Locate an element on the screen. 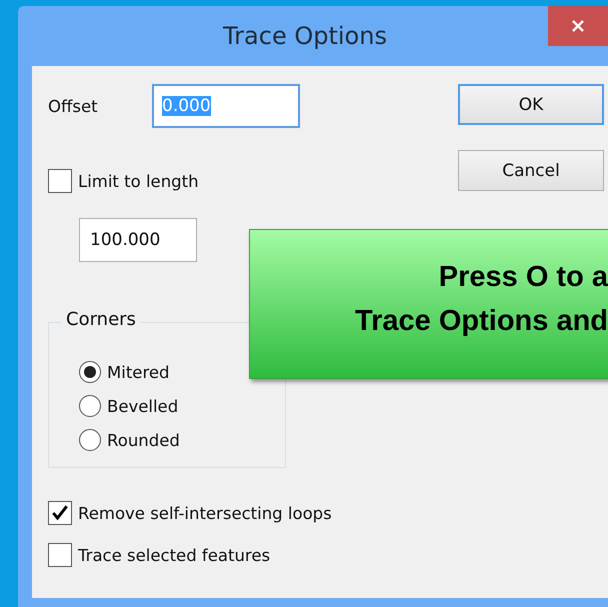 The width and height of the screenshot is (608, 607). radio-label: Mitered is located at coordinates (138, 372).